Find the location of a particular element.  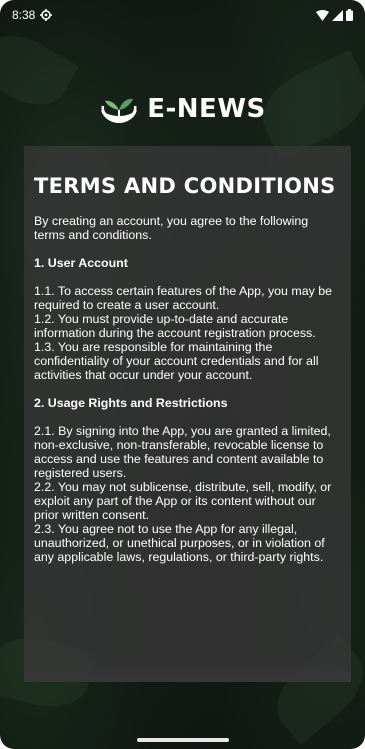

app-logo: E-NEWS is located at coordinates (182, 109).